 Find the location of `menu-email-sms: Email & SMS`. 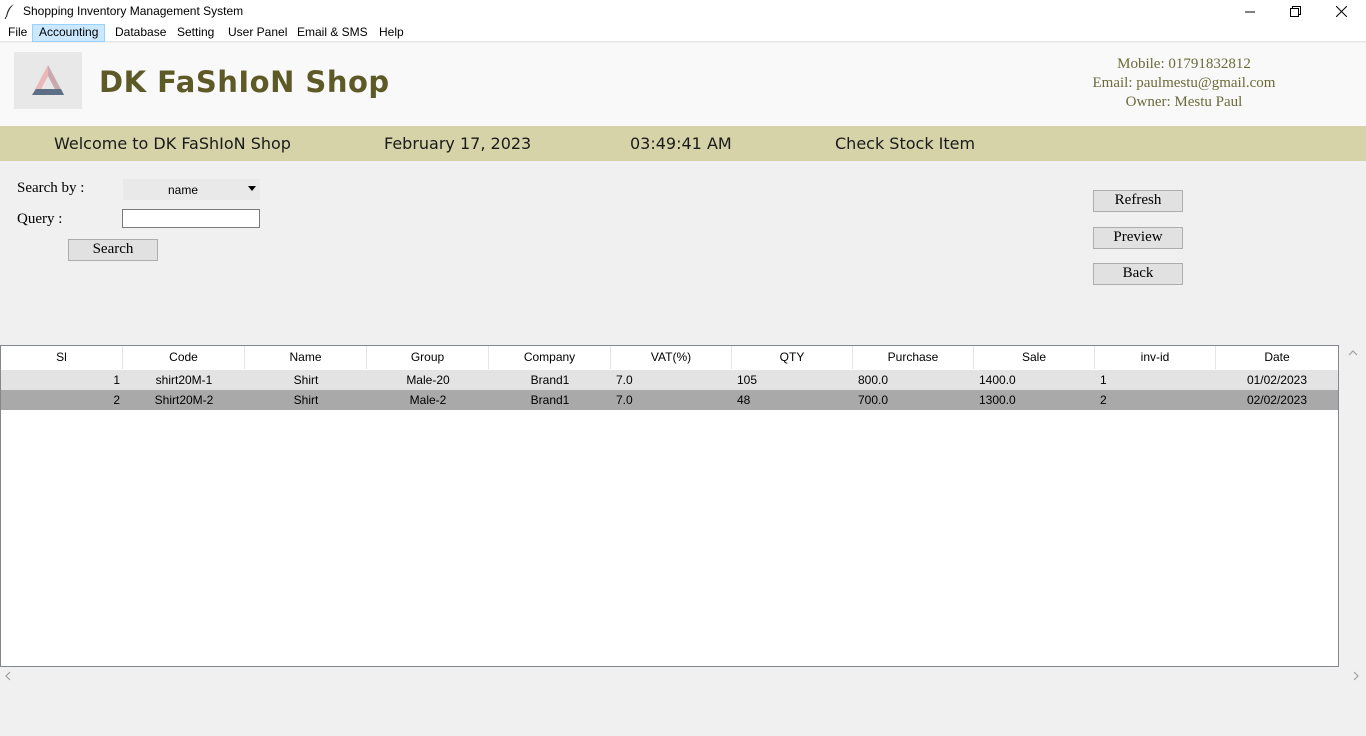

menu-email-sms: Email & SMS is located at coordinates (332, 33).